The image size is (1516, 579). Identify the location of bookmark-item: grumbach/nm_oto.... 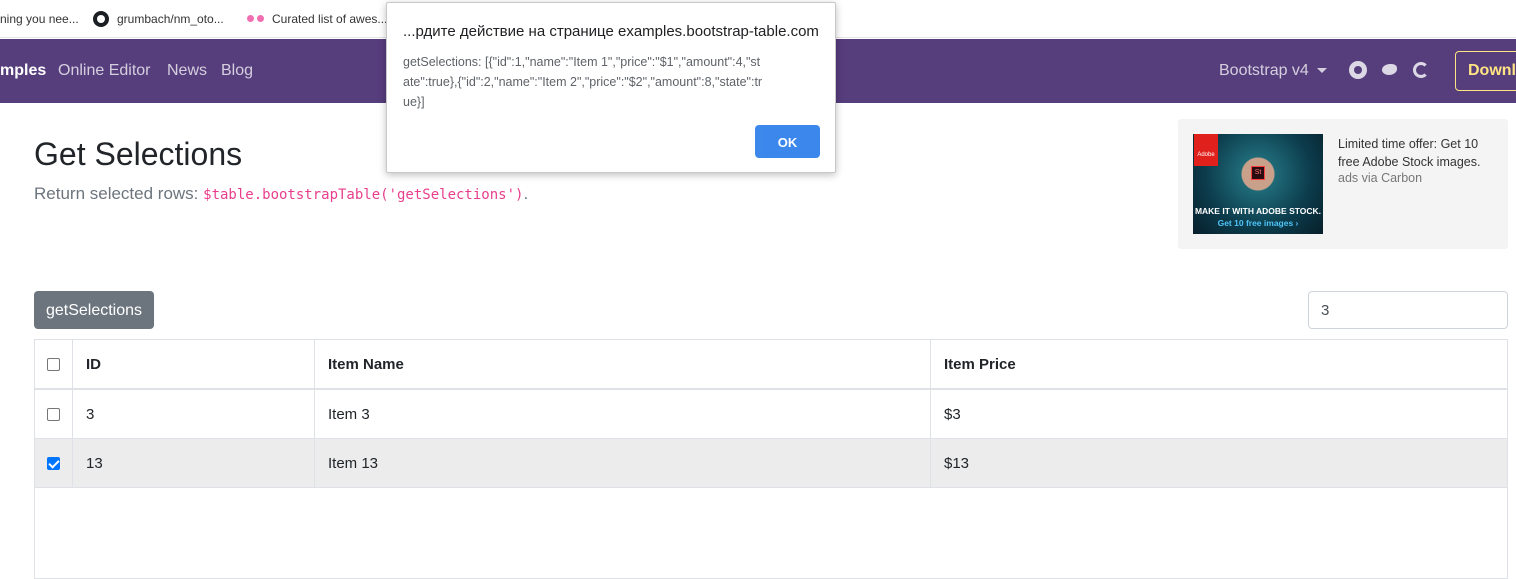
(158, 19).